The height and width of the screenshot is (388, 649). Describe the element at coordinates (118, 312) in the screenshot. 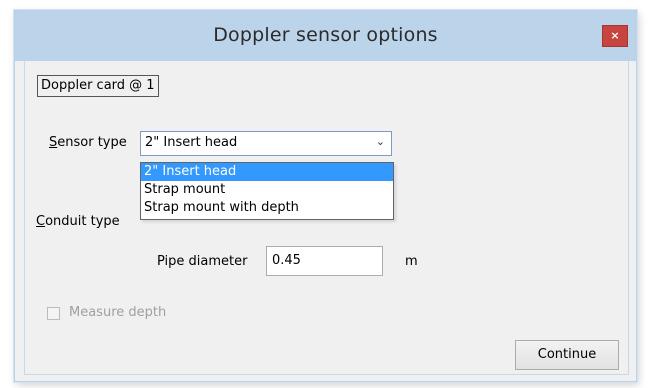

I see `measure-depth-label: Measure depth` at that location.